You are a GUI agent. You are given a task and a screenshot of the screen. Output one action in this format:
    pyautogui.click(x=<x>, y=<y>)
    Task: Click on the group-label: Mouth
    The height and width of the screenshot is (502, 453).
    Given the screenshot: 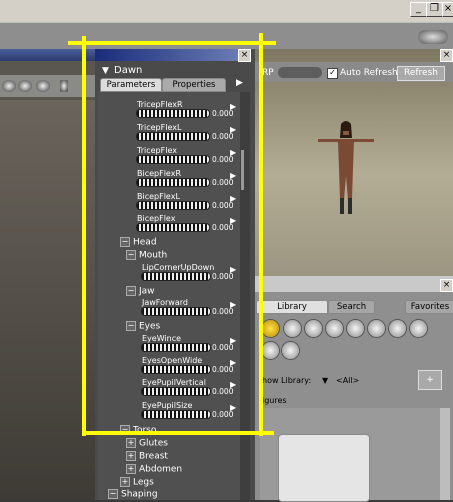 What is the action you would take?
    pyautogui.click(x=153, y=255)
    